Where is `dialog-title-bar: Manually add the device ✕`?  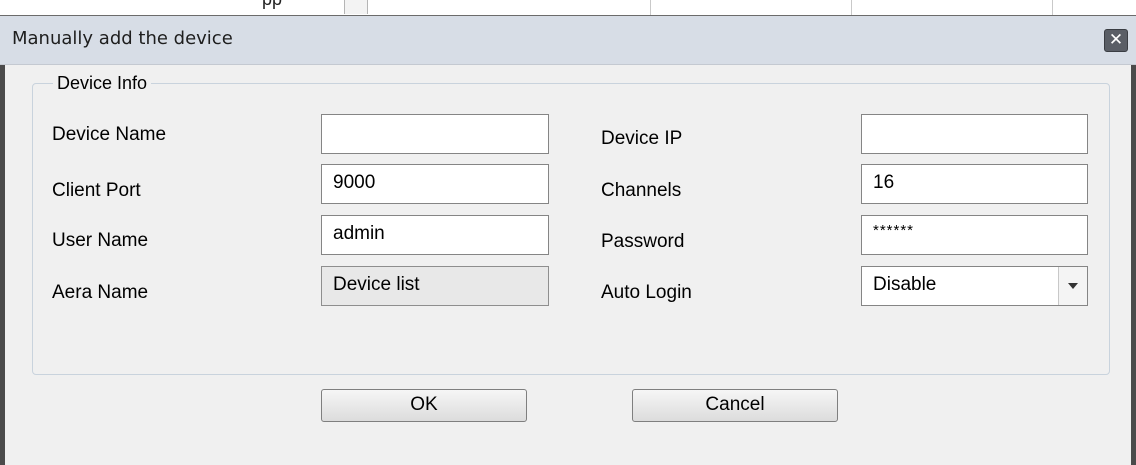
dialog-title-bar: Manually add the device ✕ is located at coordinates (568, 40).